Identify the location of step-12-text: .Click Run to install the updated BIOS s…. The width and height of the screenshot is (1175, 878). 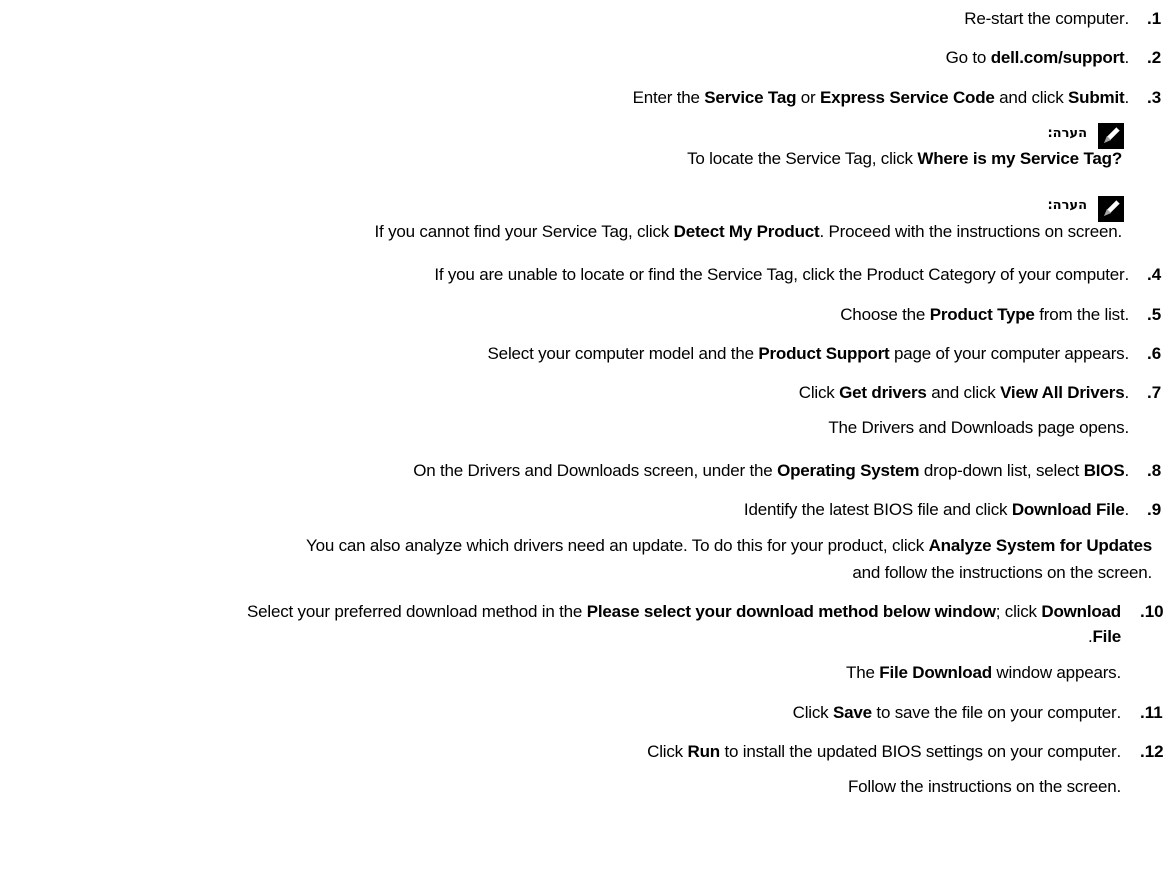
(884, 751).